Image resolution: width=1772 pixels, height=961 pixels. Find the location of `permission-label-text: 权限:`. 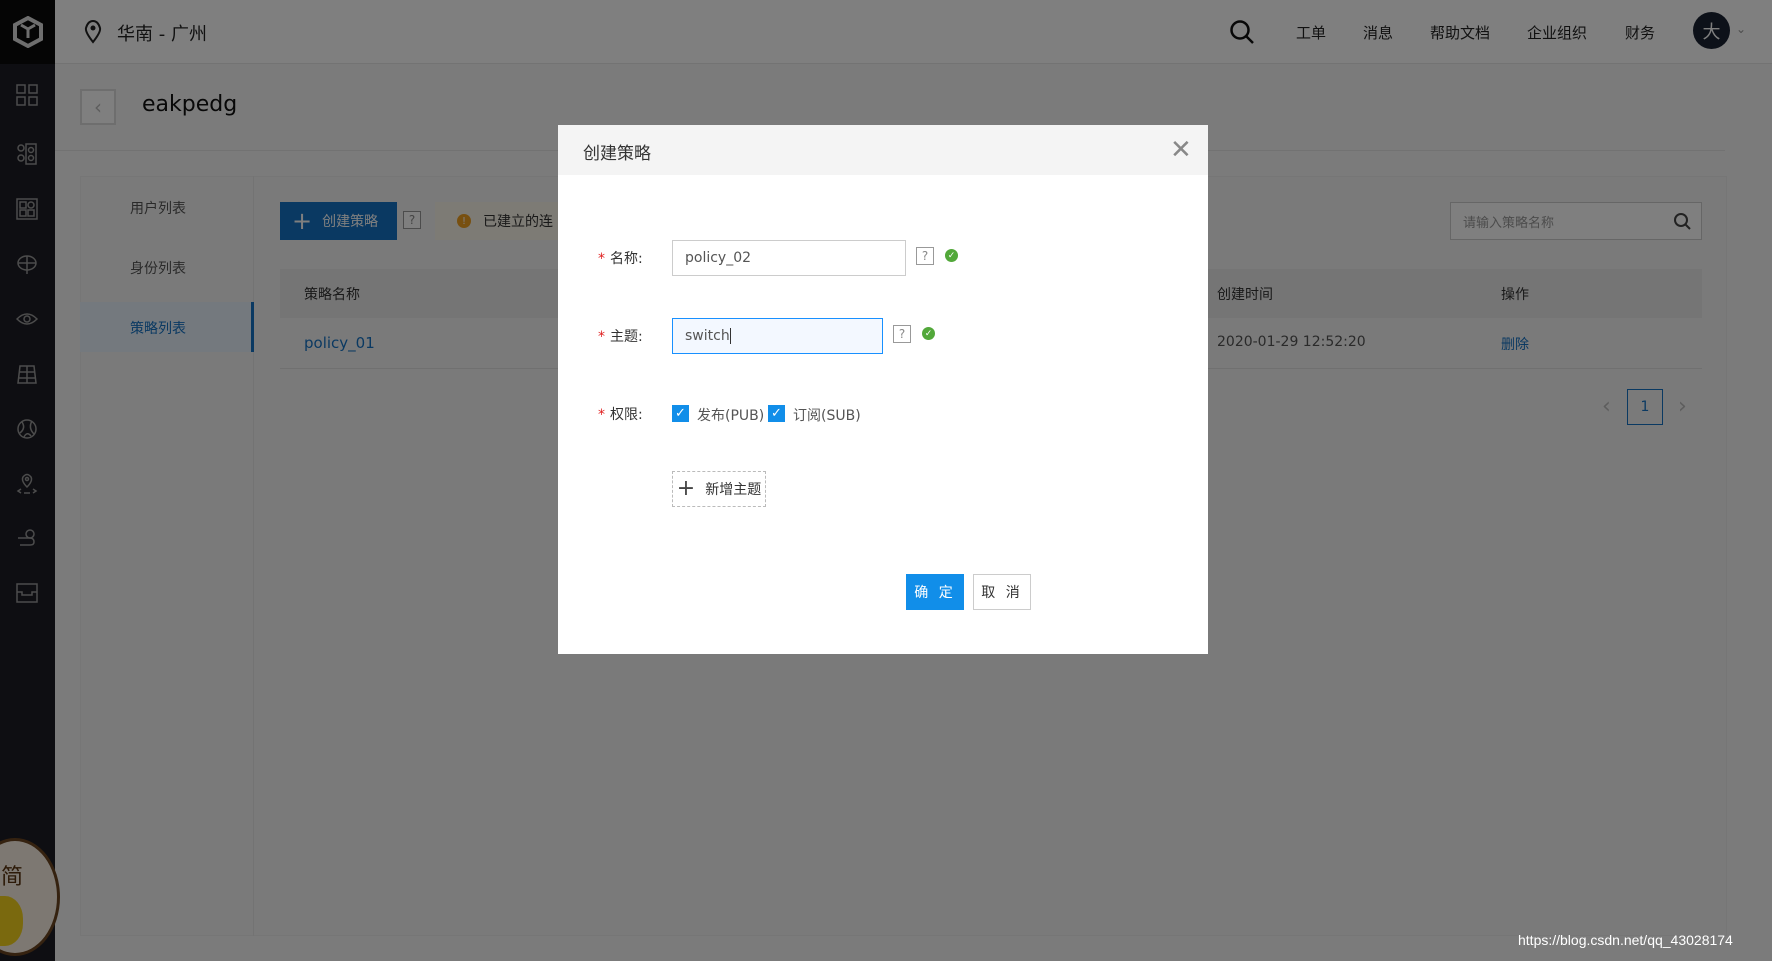

permission-label-text: 权限: is located at coordinates (626, 415).